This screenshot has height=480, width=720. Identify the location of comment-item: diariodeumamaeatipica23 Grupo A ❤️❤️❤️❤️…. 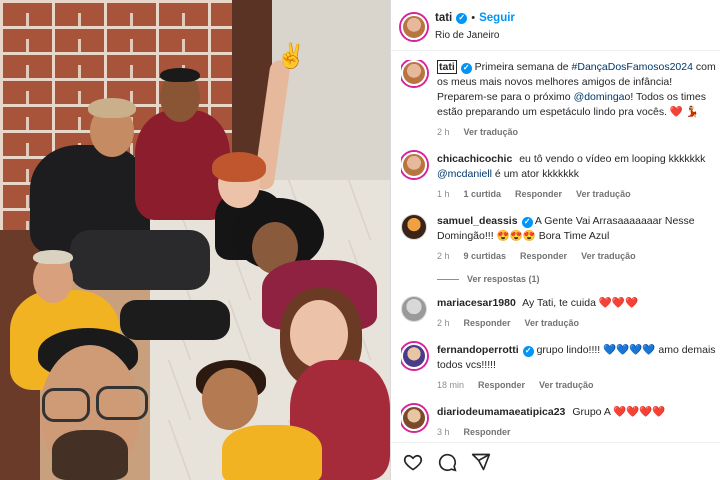
(560, 422).